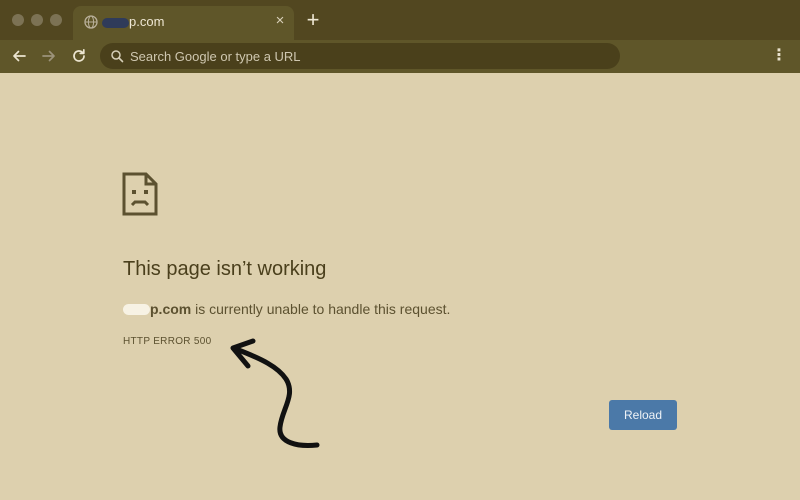 The image size is (800, 500). I want to click on omnibox-input, so click(365, 56).